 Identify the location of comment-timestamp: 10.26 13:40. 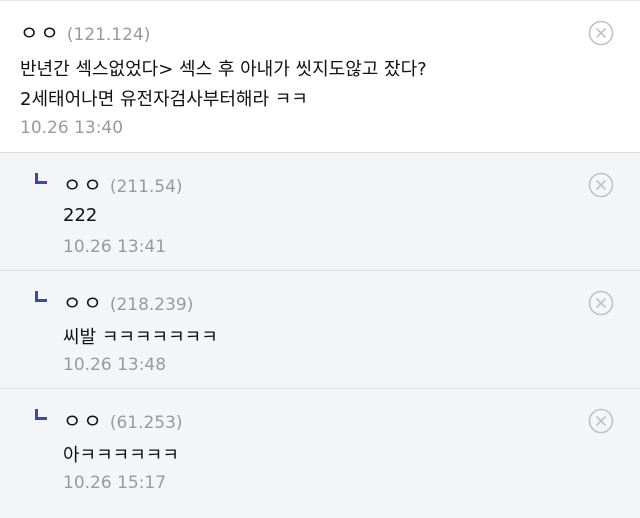
(72, 128).